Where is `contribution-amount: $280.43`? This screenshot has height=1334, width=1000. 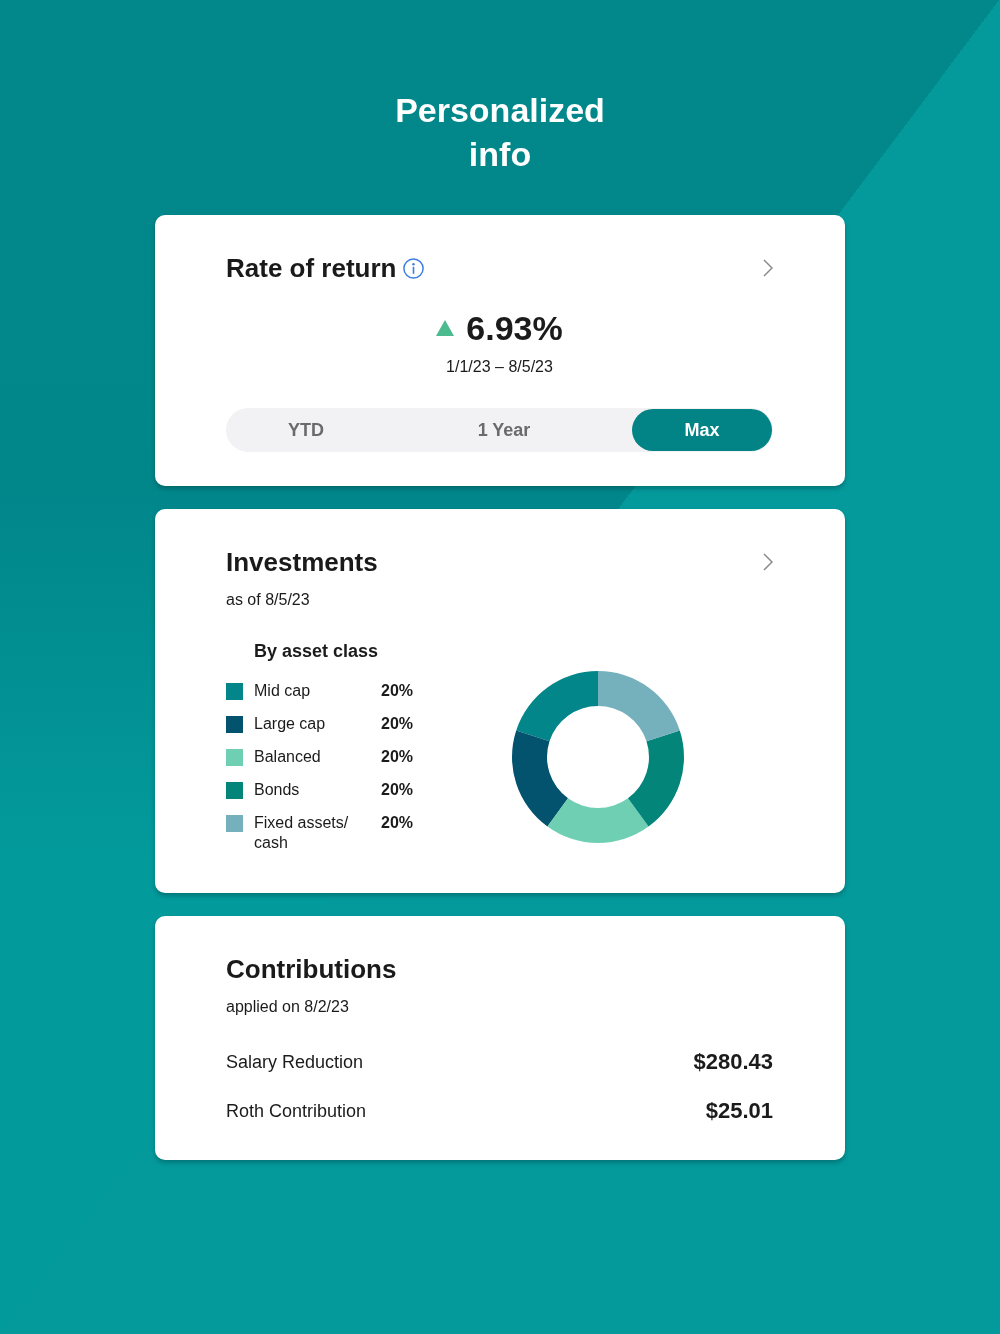
contribution-amount: $280.43 is located at coordinates (733, 1062).